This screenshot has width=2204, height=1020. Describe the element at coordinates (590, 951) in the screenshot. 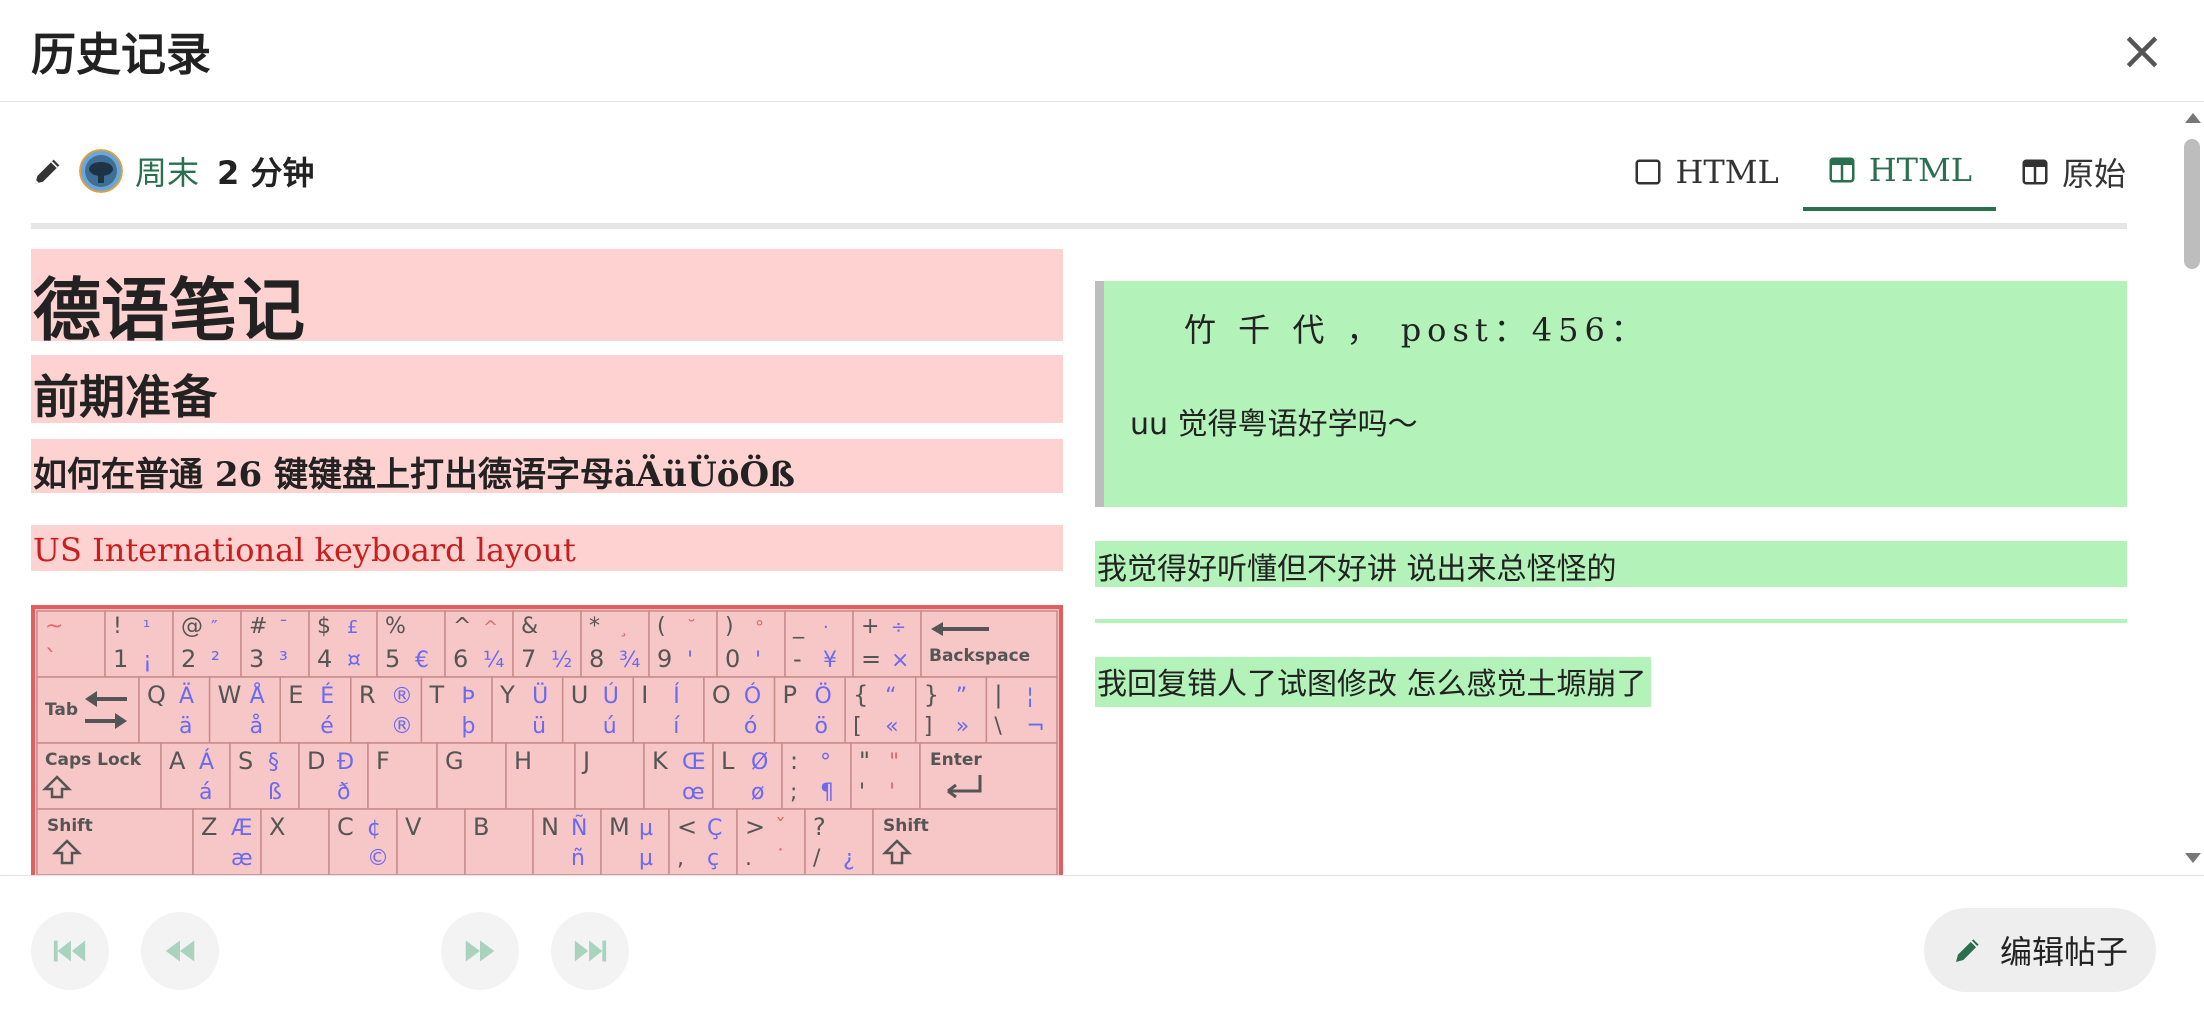

I see `last-revision-button` at that location.